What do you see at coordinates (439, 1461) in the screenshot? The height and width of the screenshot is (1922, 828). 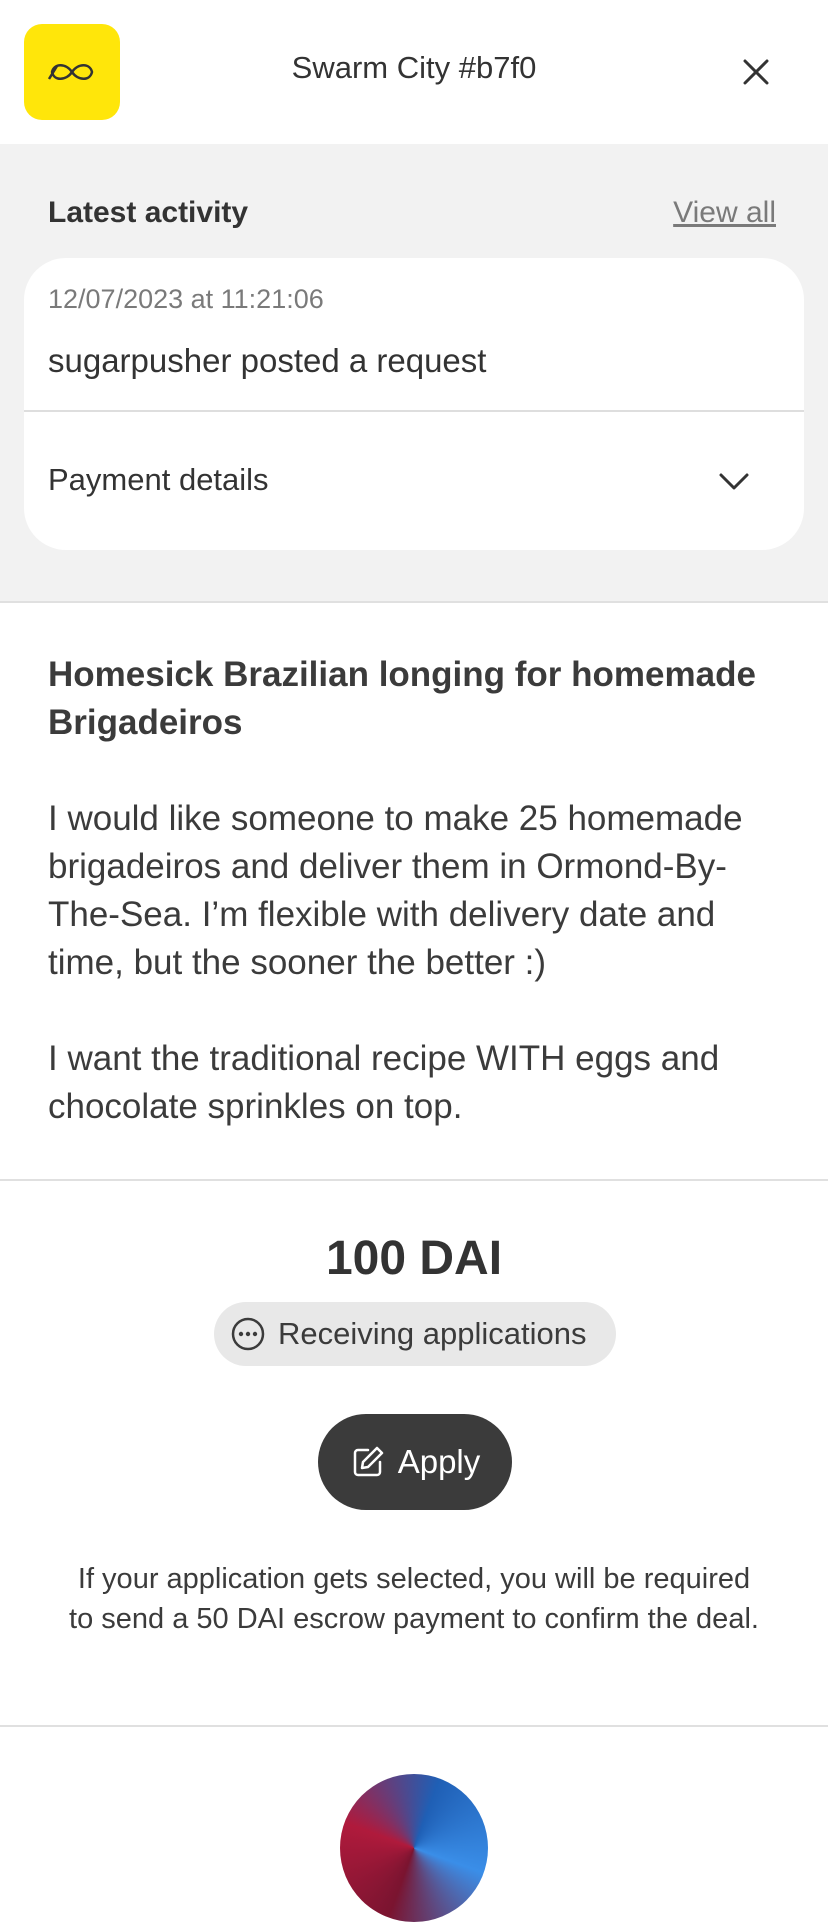 I see `apply-label: Apply` at bounding box center [439, 1461].